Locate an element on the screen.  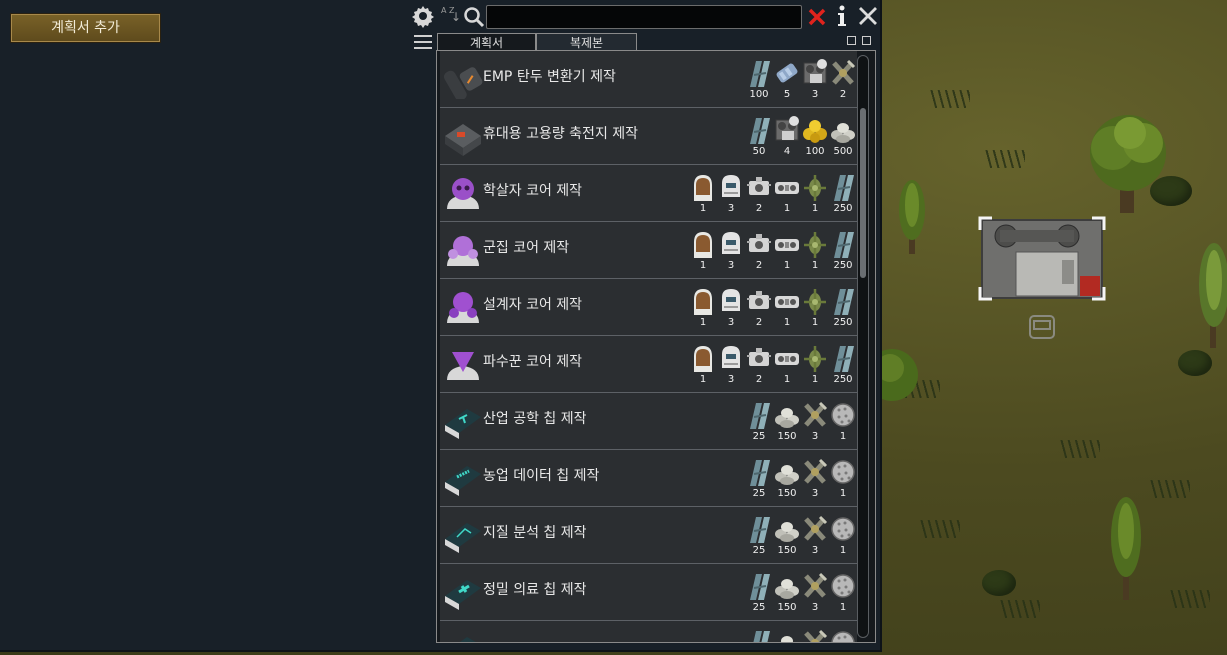
expand-button is located at coordinates (866, 40).